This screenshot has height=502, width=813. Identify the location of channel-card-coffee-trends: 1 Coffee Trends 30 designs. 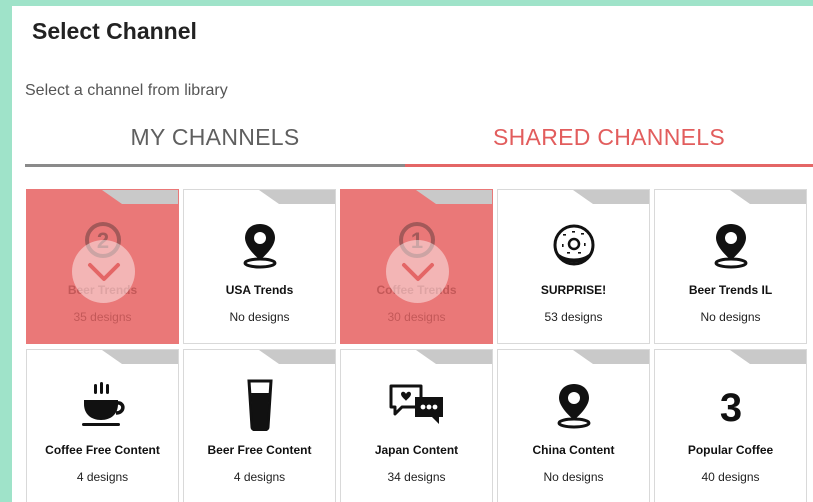
(416, 266).